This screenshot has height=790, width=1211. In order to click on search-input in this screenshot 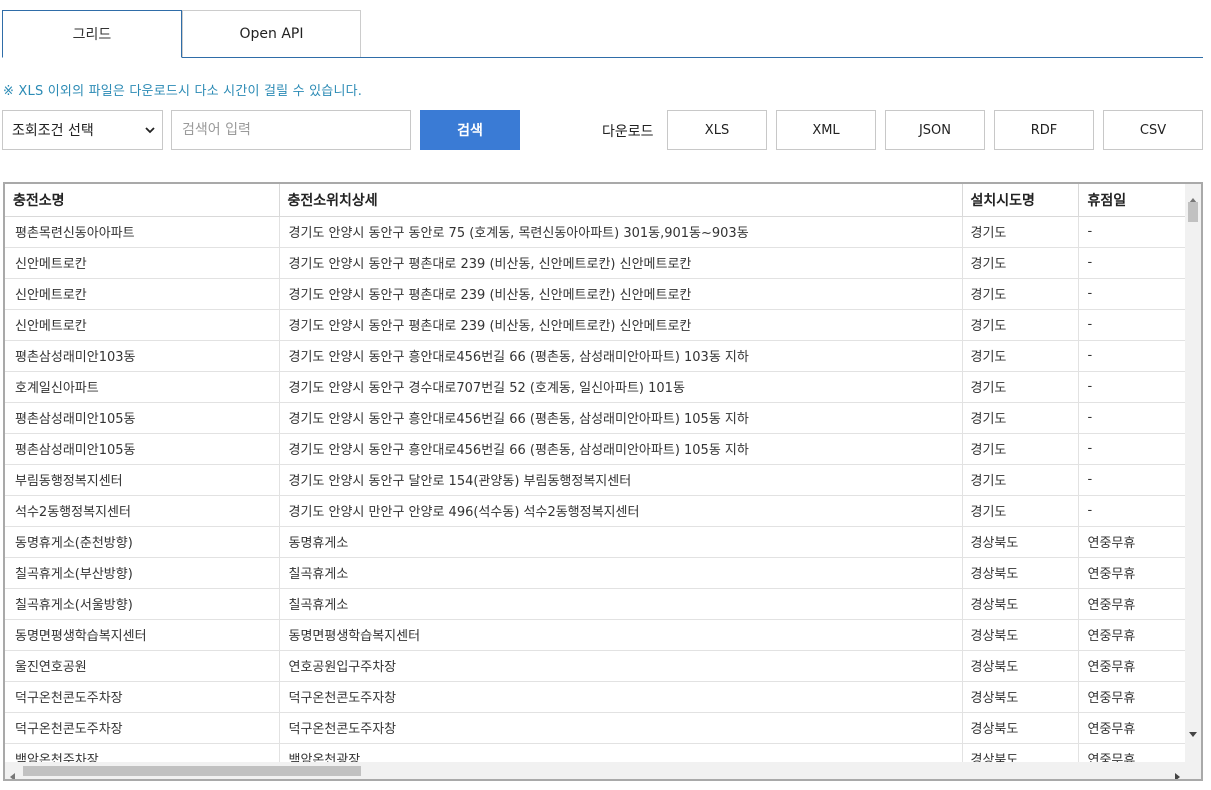, I will do `click(291, 130)`.